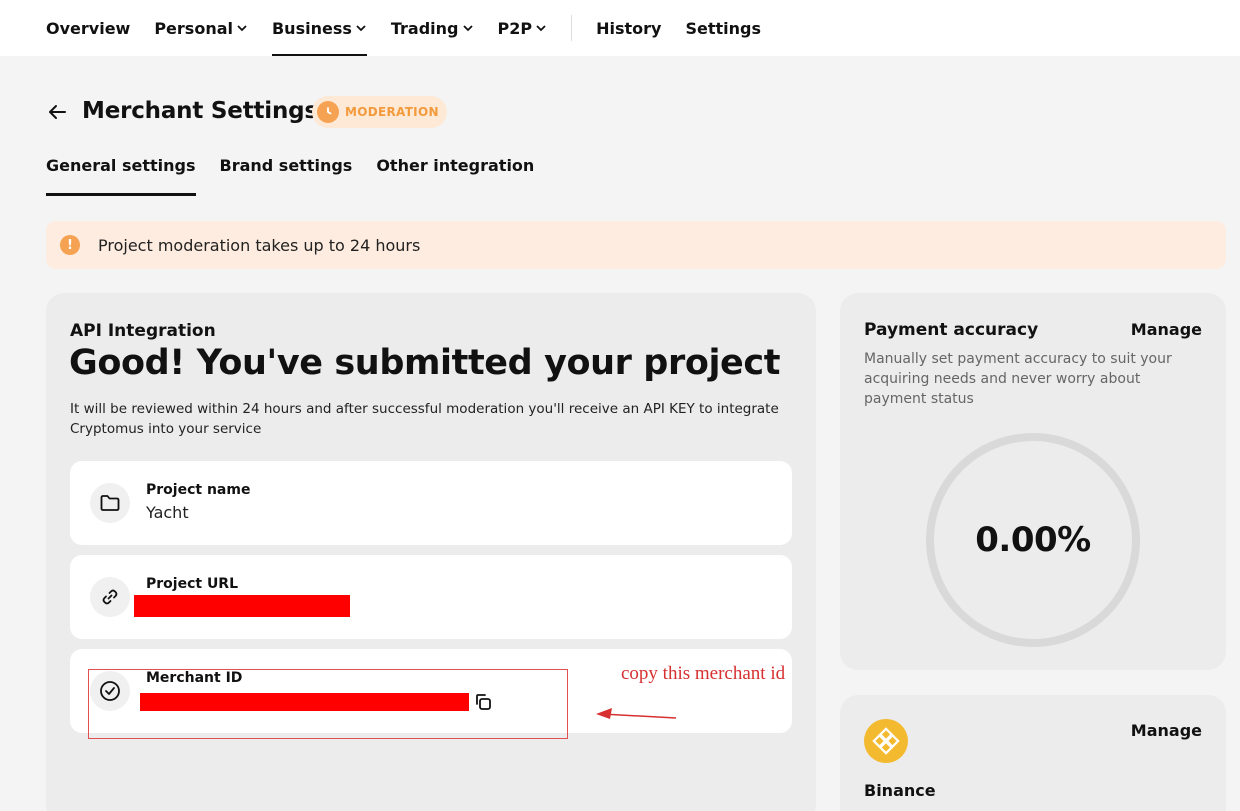  What do you see at coordinates (636, 713) in the screenshot?
I see `annotation-arrow-icon` at bounding box center [636, 713].